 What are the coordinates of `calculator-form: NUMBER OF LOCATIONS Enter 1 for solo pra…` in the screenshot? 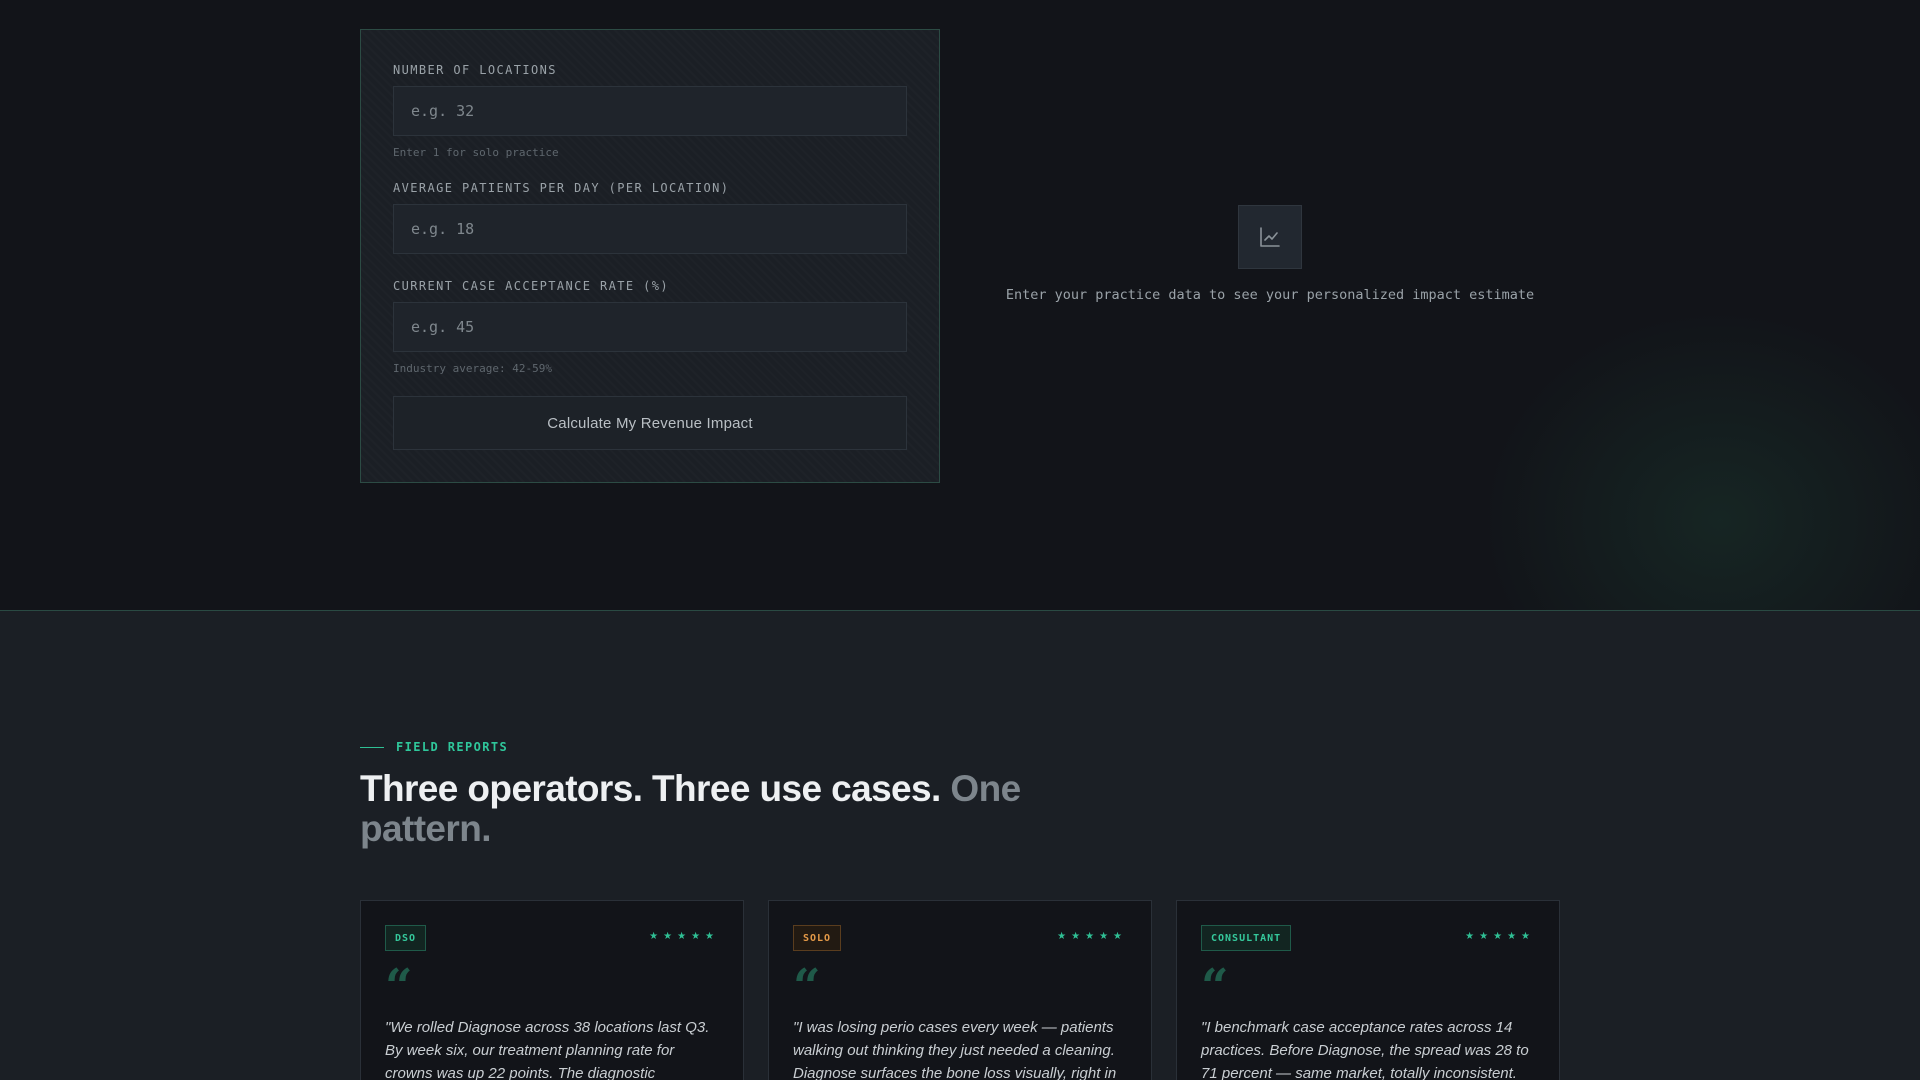 It's located at (650, 256).